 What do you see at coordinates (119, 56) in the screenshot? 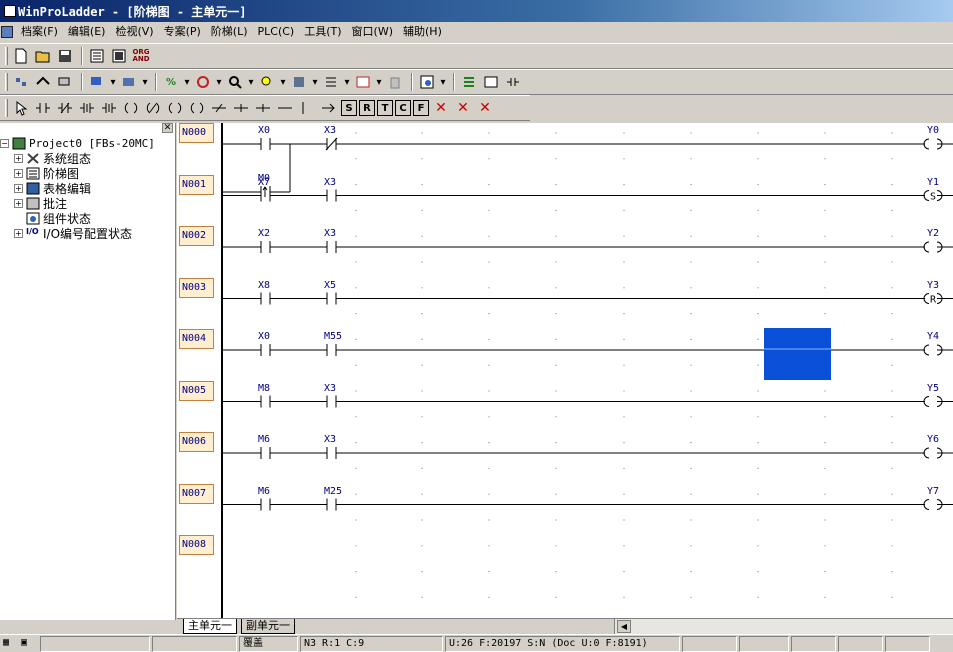
I see `table-view-icon` at bounding box center [119, 56].